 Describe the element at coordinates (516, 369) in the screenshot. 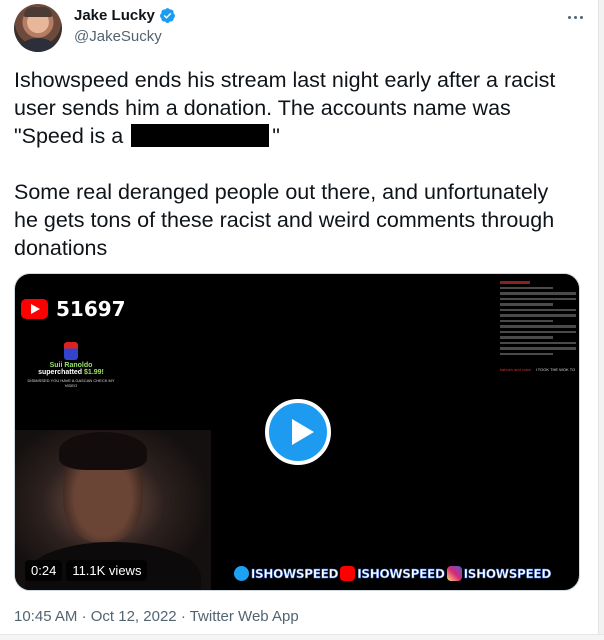

I see `chat-user-name: kabuzh and voice` at that location.